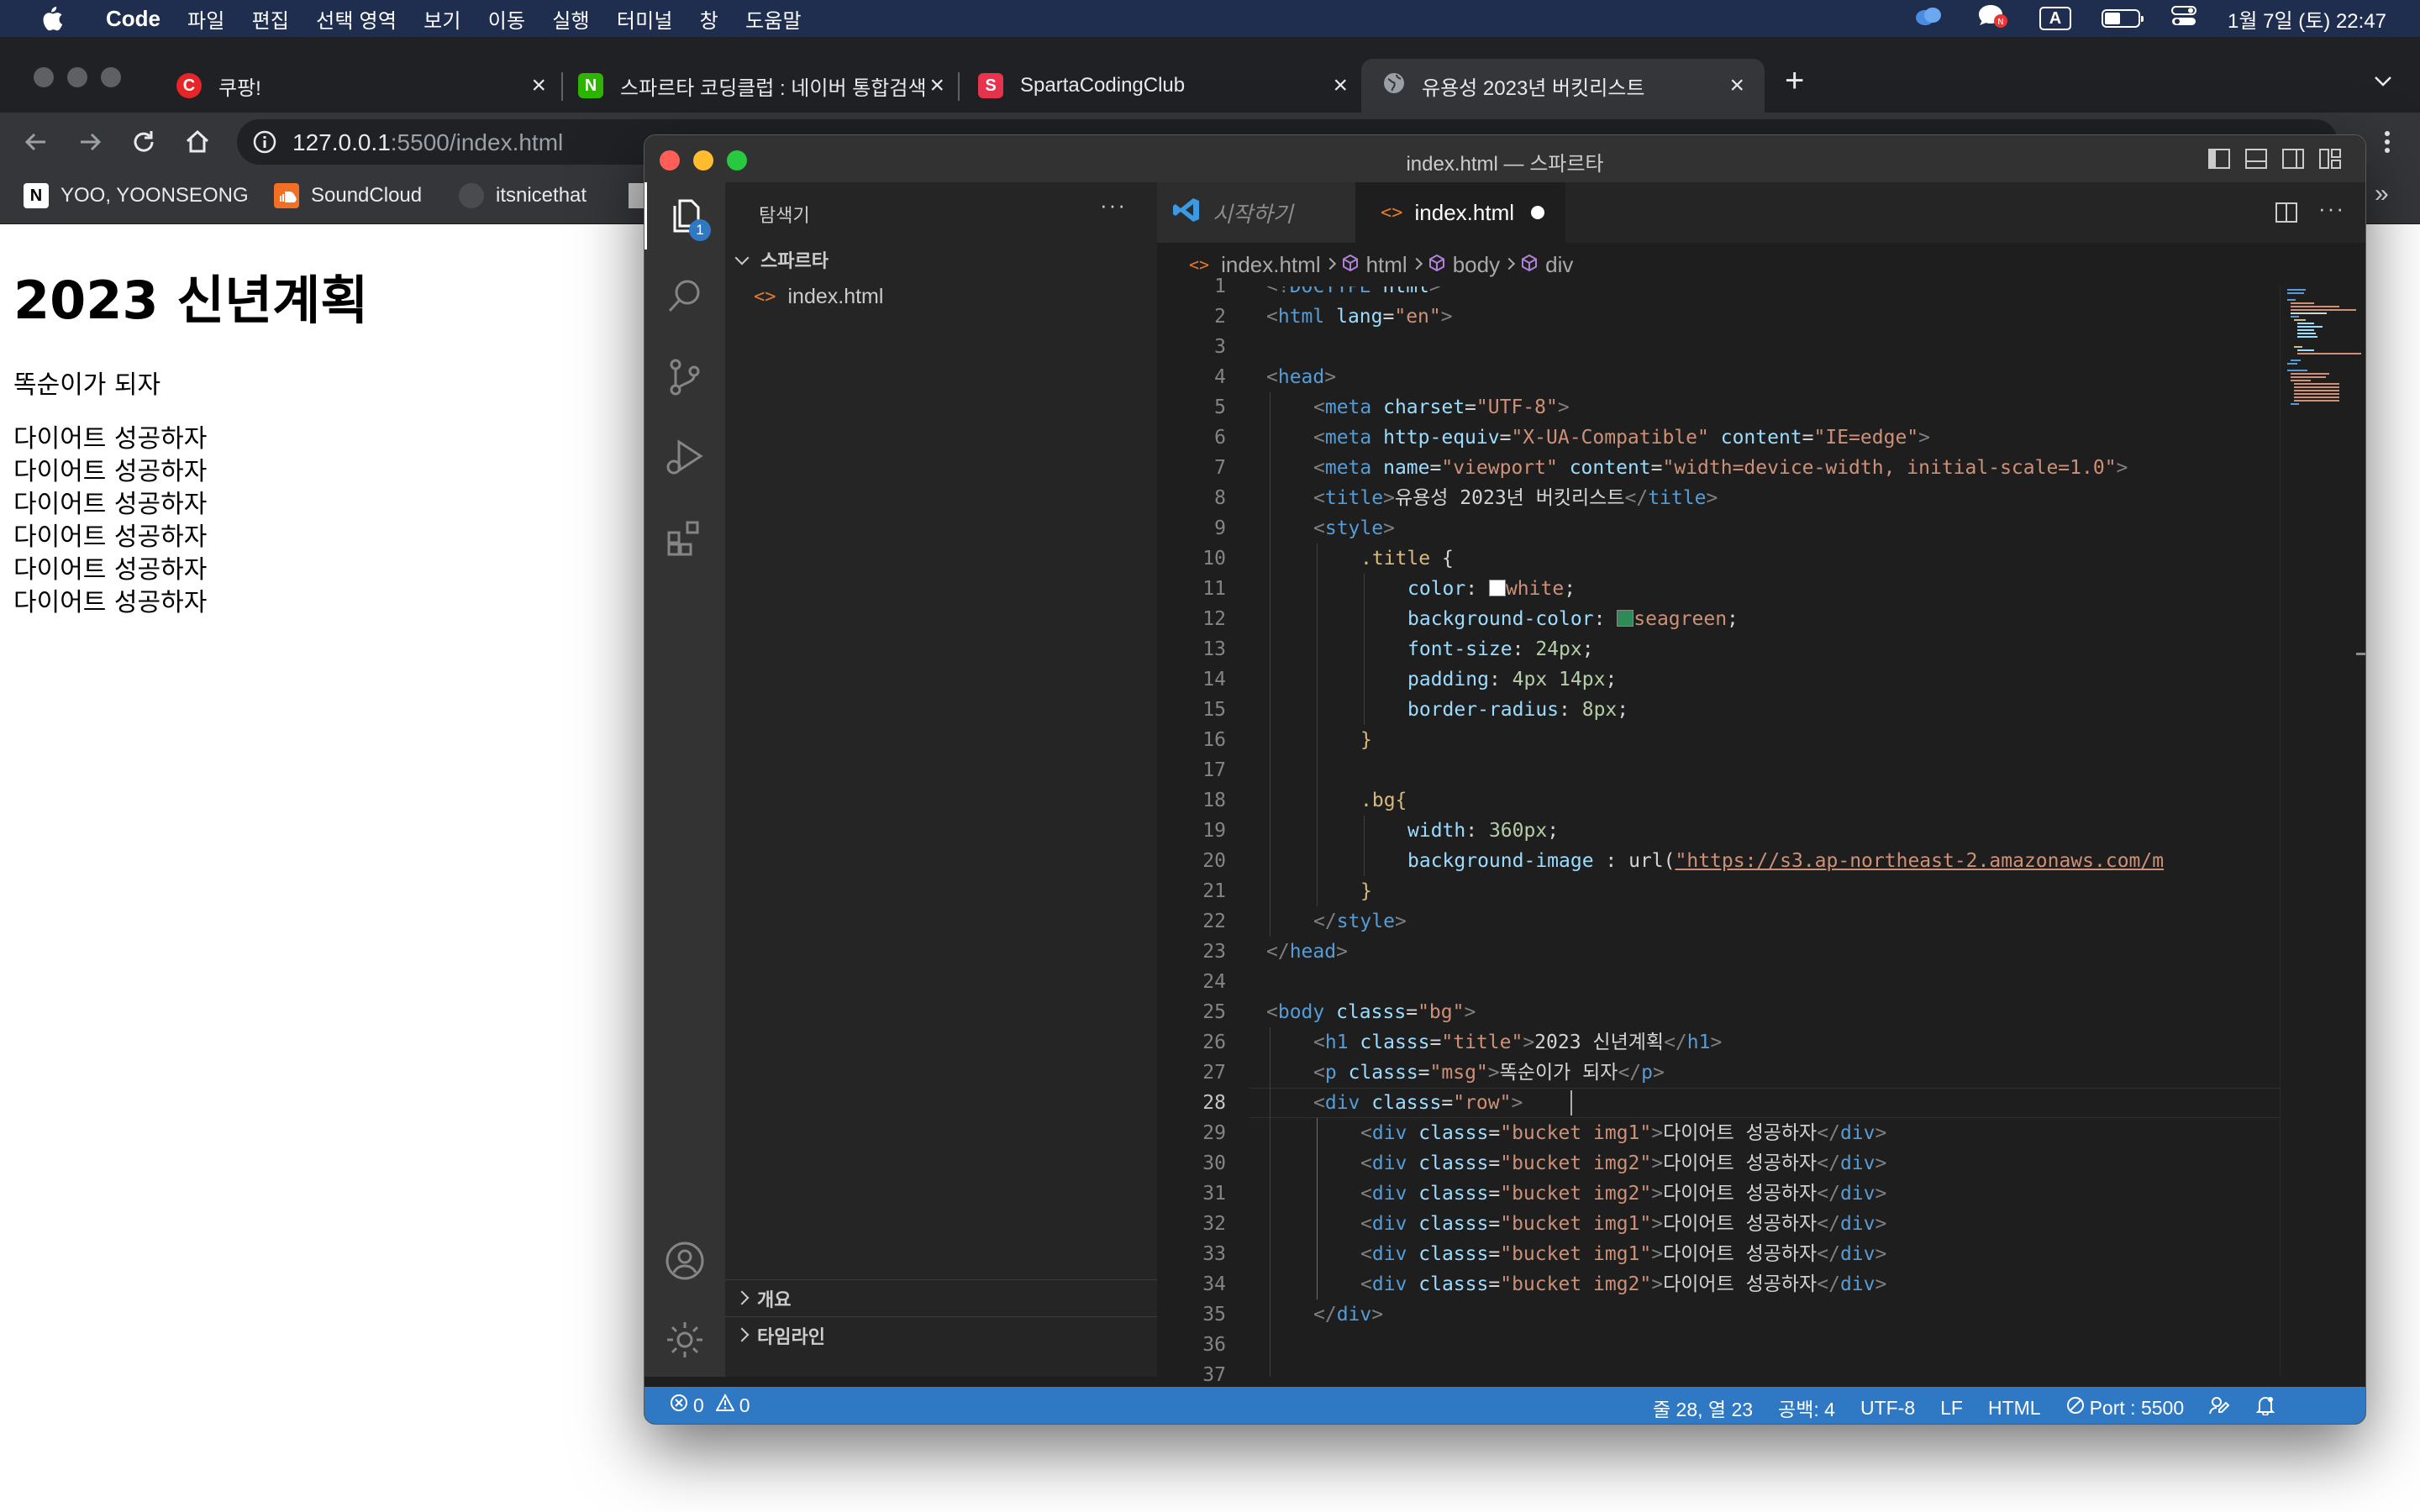 This screenshot has height=1512, width=2420. What do you see at coordinates (1386, 265) in the screenshot?
I see `breadcrumb-html: html` at bounding box center [1386, 265].